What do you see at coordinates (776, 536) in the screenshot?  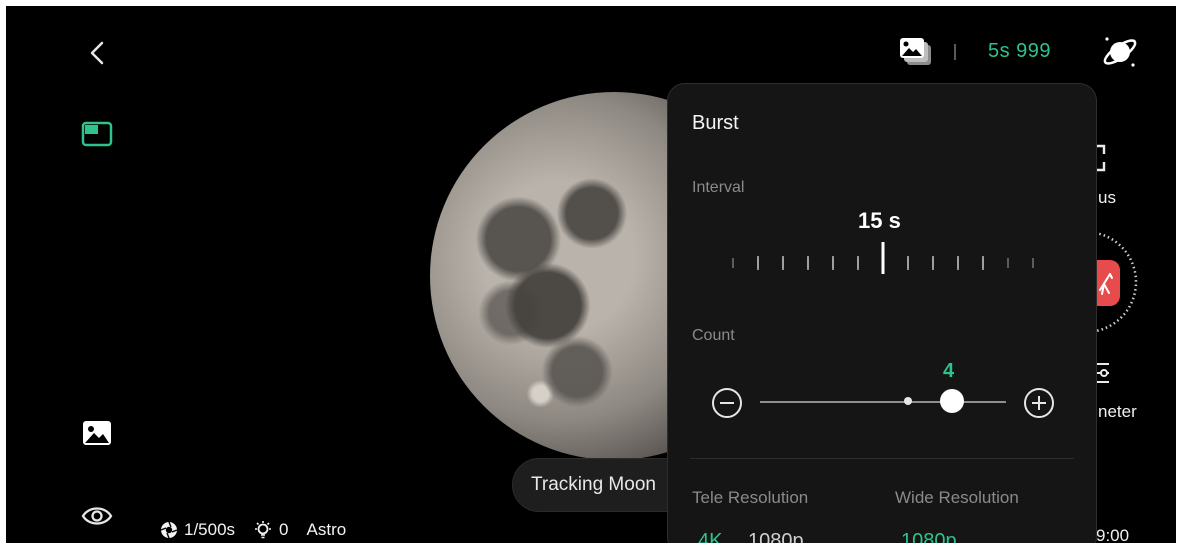 I see `tele-resolution-1080p-option: 1080p` at bounding box center [776, 536].